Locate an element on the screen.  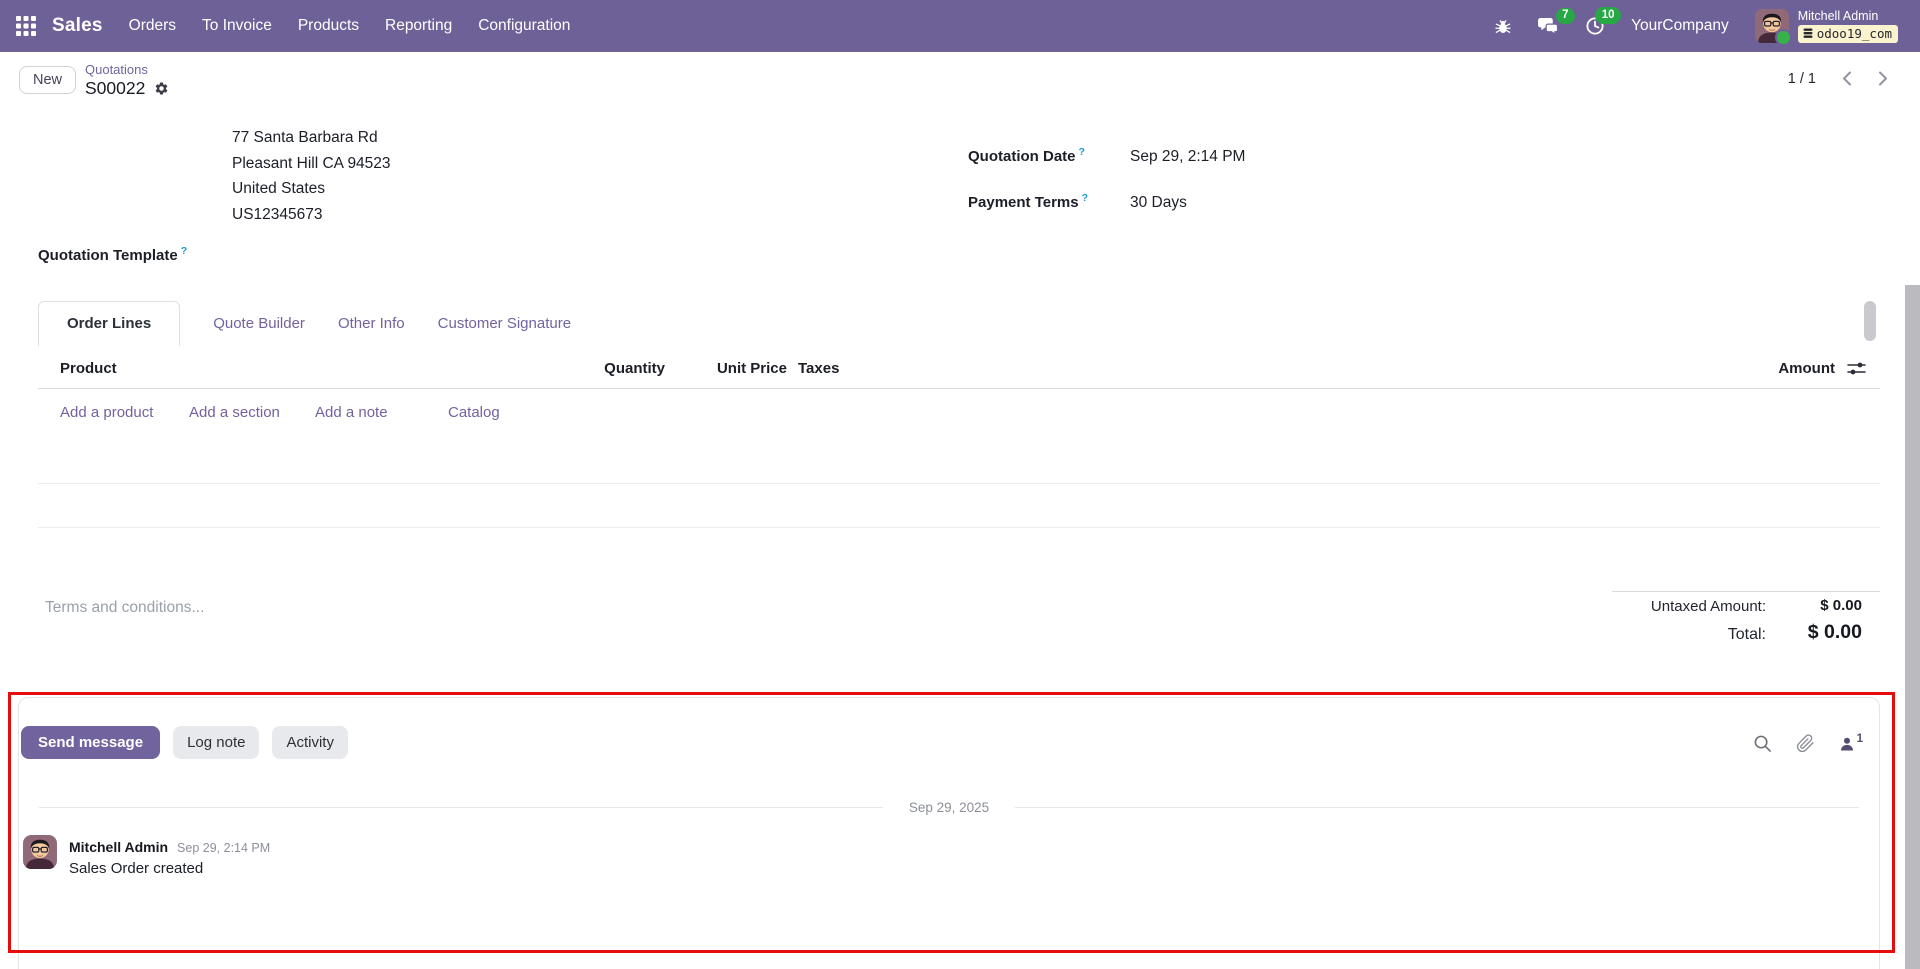
quotation-date-label: Quotation Date? is located at coordinates (1026, 155).